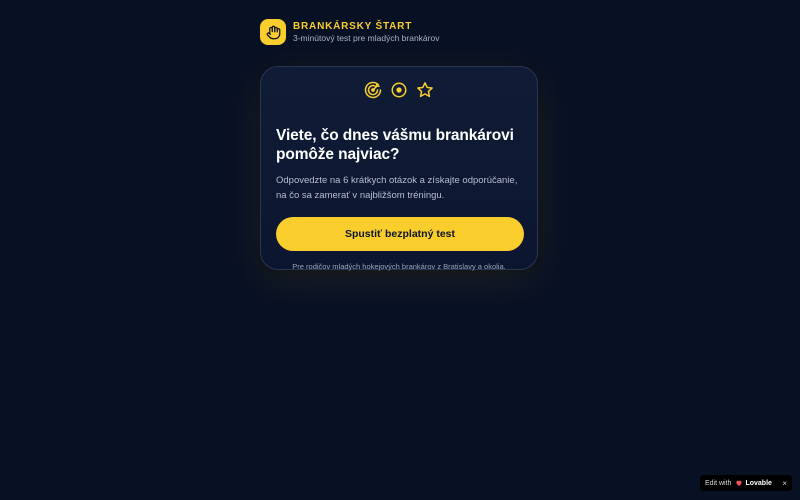 The image size is (800, 500). I want to click on brand-tagline: 3-minútový test pre mladých brankárov, so click(366, 37).